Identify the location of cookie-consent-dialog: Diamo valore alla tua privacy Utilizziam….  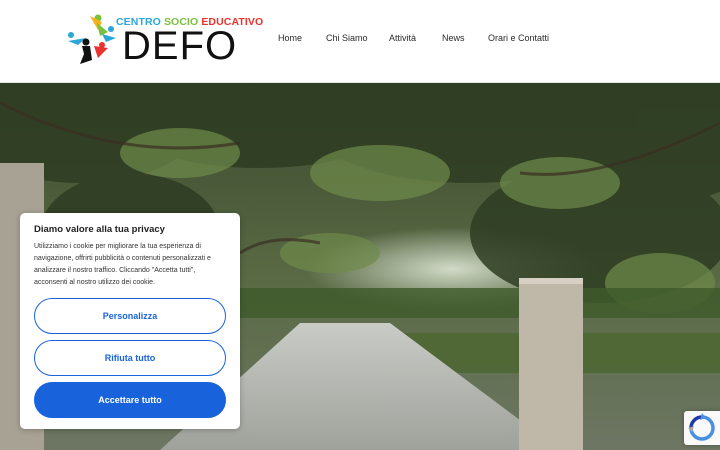
(130, 321).